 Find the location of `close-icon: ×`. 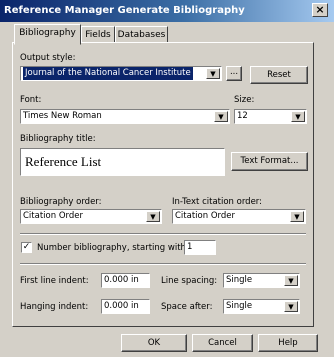

close-icon: × is located at coordinates (320, 9).